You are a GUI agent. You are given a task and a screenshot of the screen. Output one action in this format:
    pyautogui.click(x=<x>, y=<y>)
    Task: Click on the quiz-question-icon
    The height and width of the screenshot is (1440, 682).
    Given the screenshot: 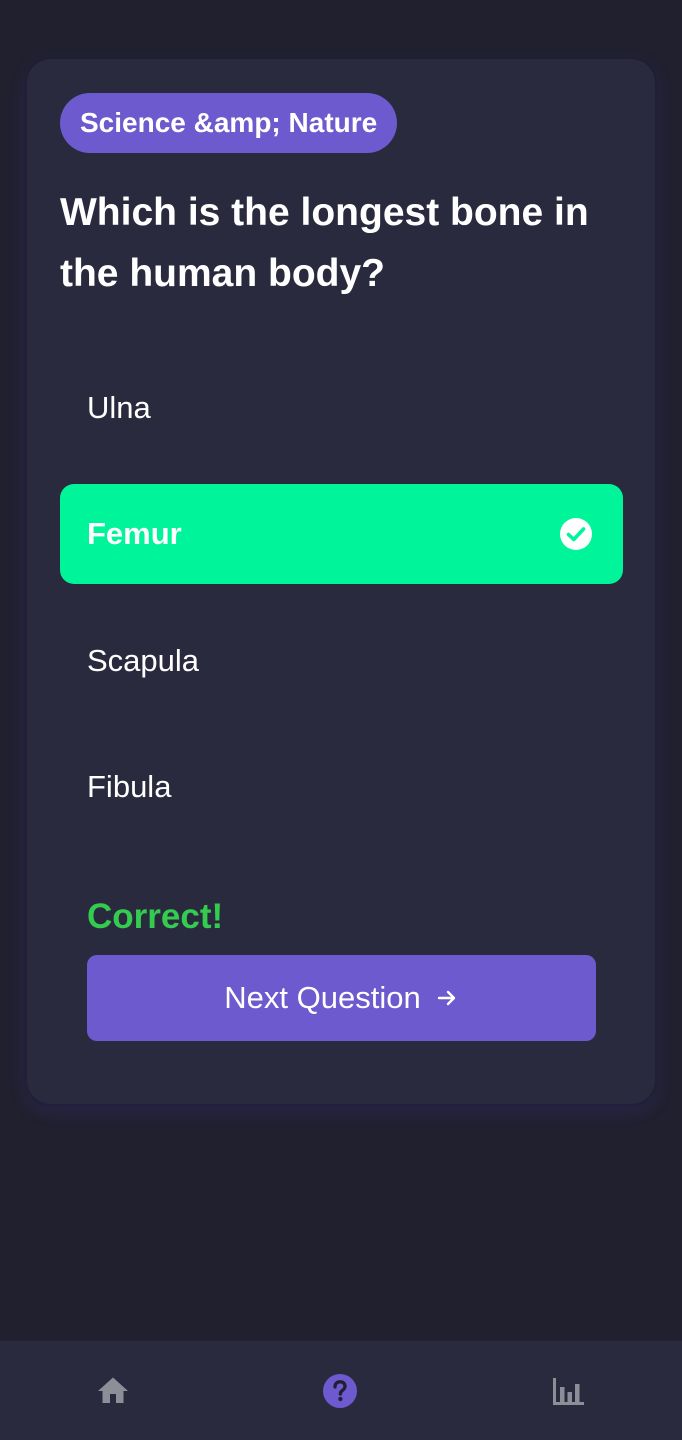 What is the action you would take?
    pyautogui.click(x=340, y=1391)
    